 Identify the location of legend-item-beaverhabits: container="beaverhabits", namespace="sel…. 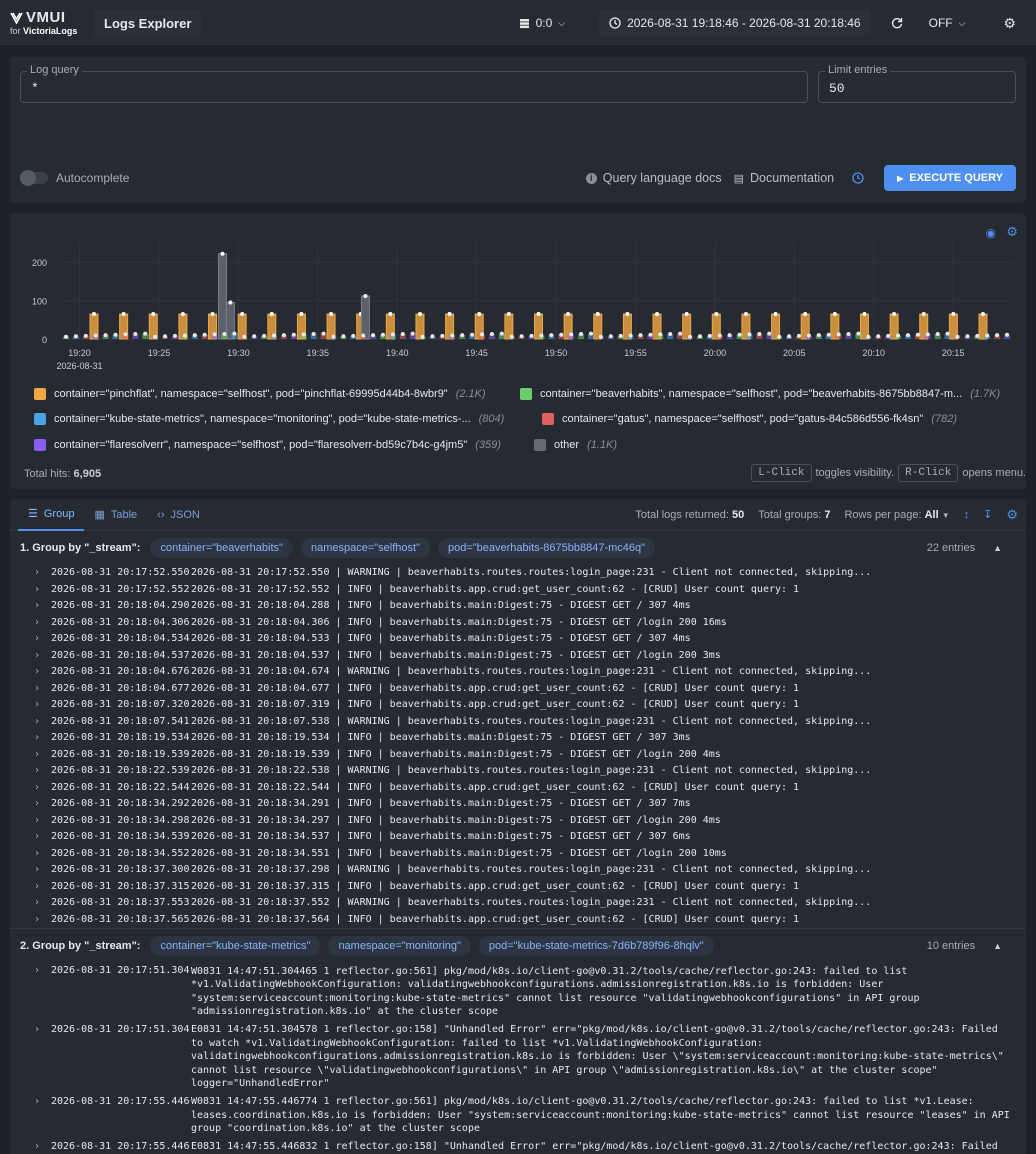
(760, 394).